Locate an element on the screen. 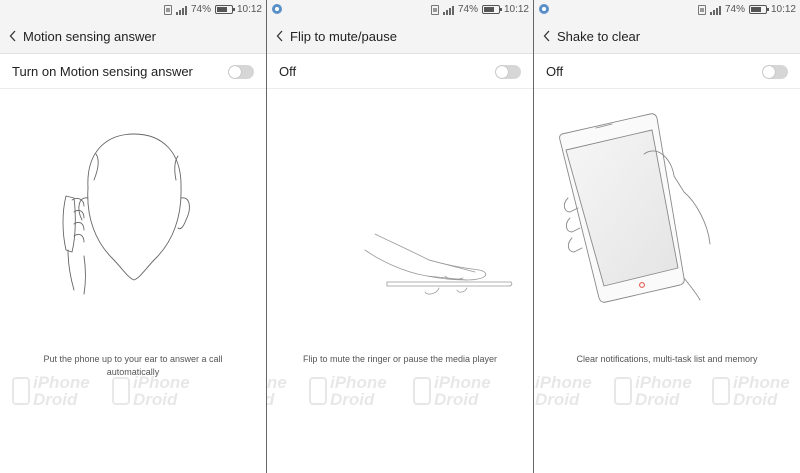 The image size is (800, 473). setting-row-flip-to-mute: Off is located at coordinates (400, 72).